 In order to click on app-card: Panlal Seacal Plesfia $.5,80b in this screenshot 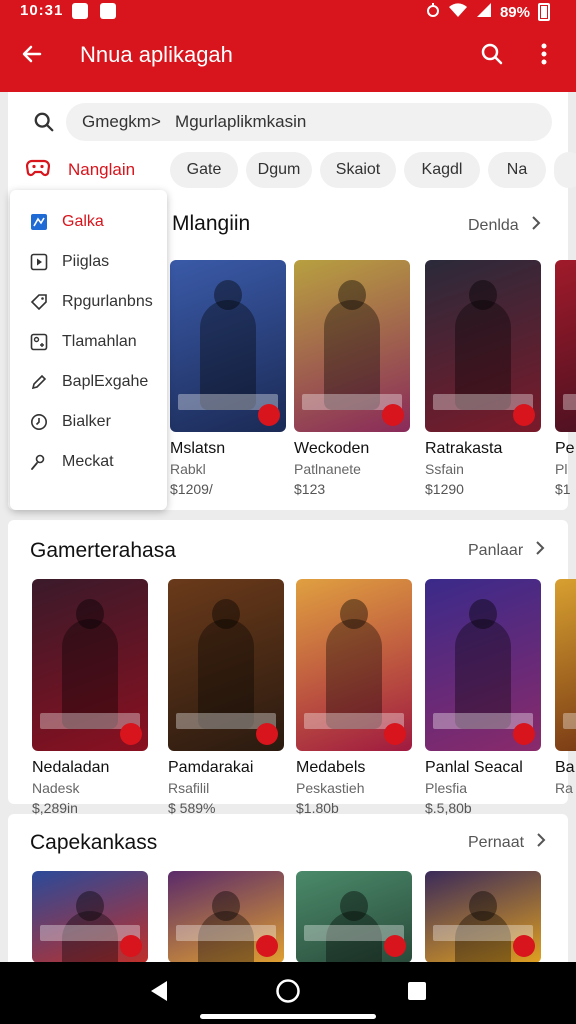, I will do `click(485, 701)`.